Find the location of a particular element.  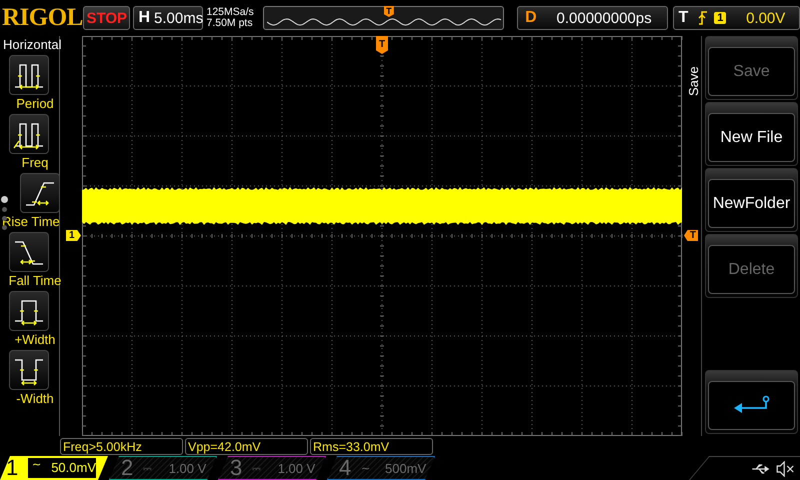

menu-button: New File is located at coordinates (751, 134).